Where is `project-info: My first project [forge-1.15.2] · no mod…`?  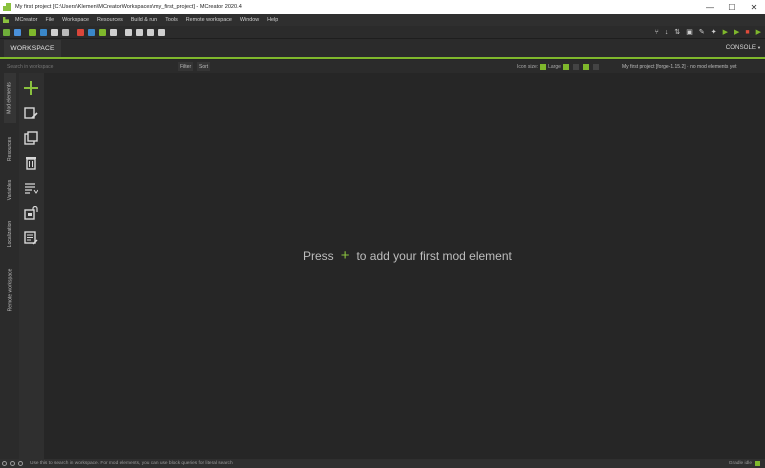
project-info: My first project [forge-1.15.2] · no mod… is located at coordinates (679, 66).